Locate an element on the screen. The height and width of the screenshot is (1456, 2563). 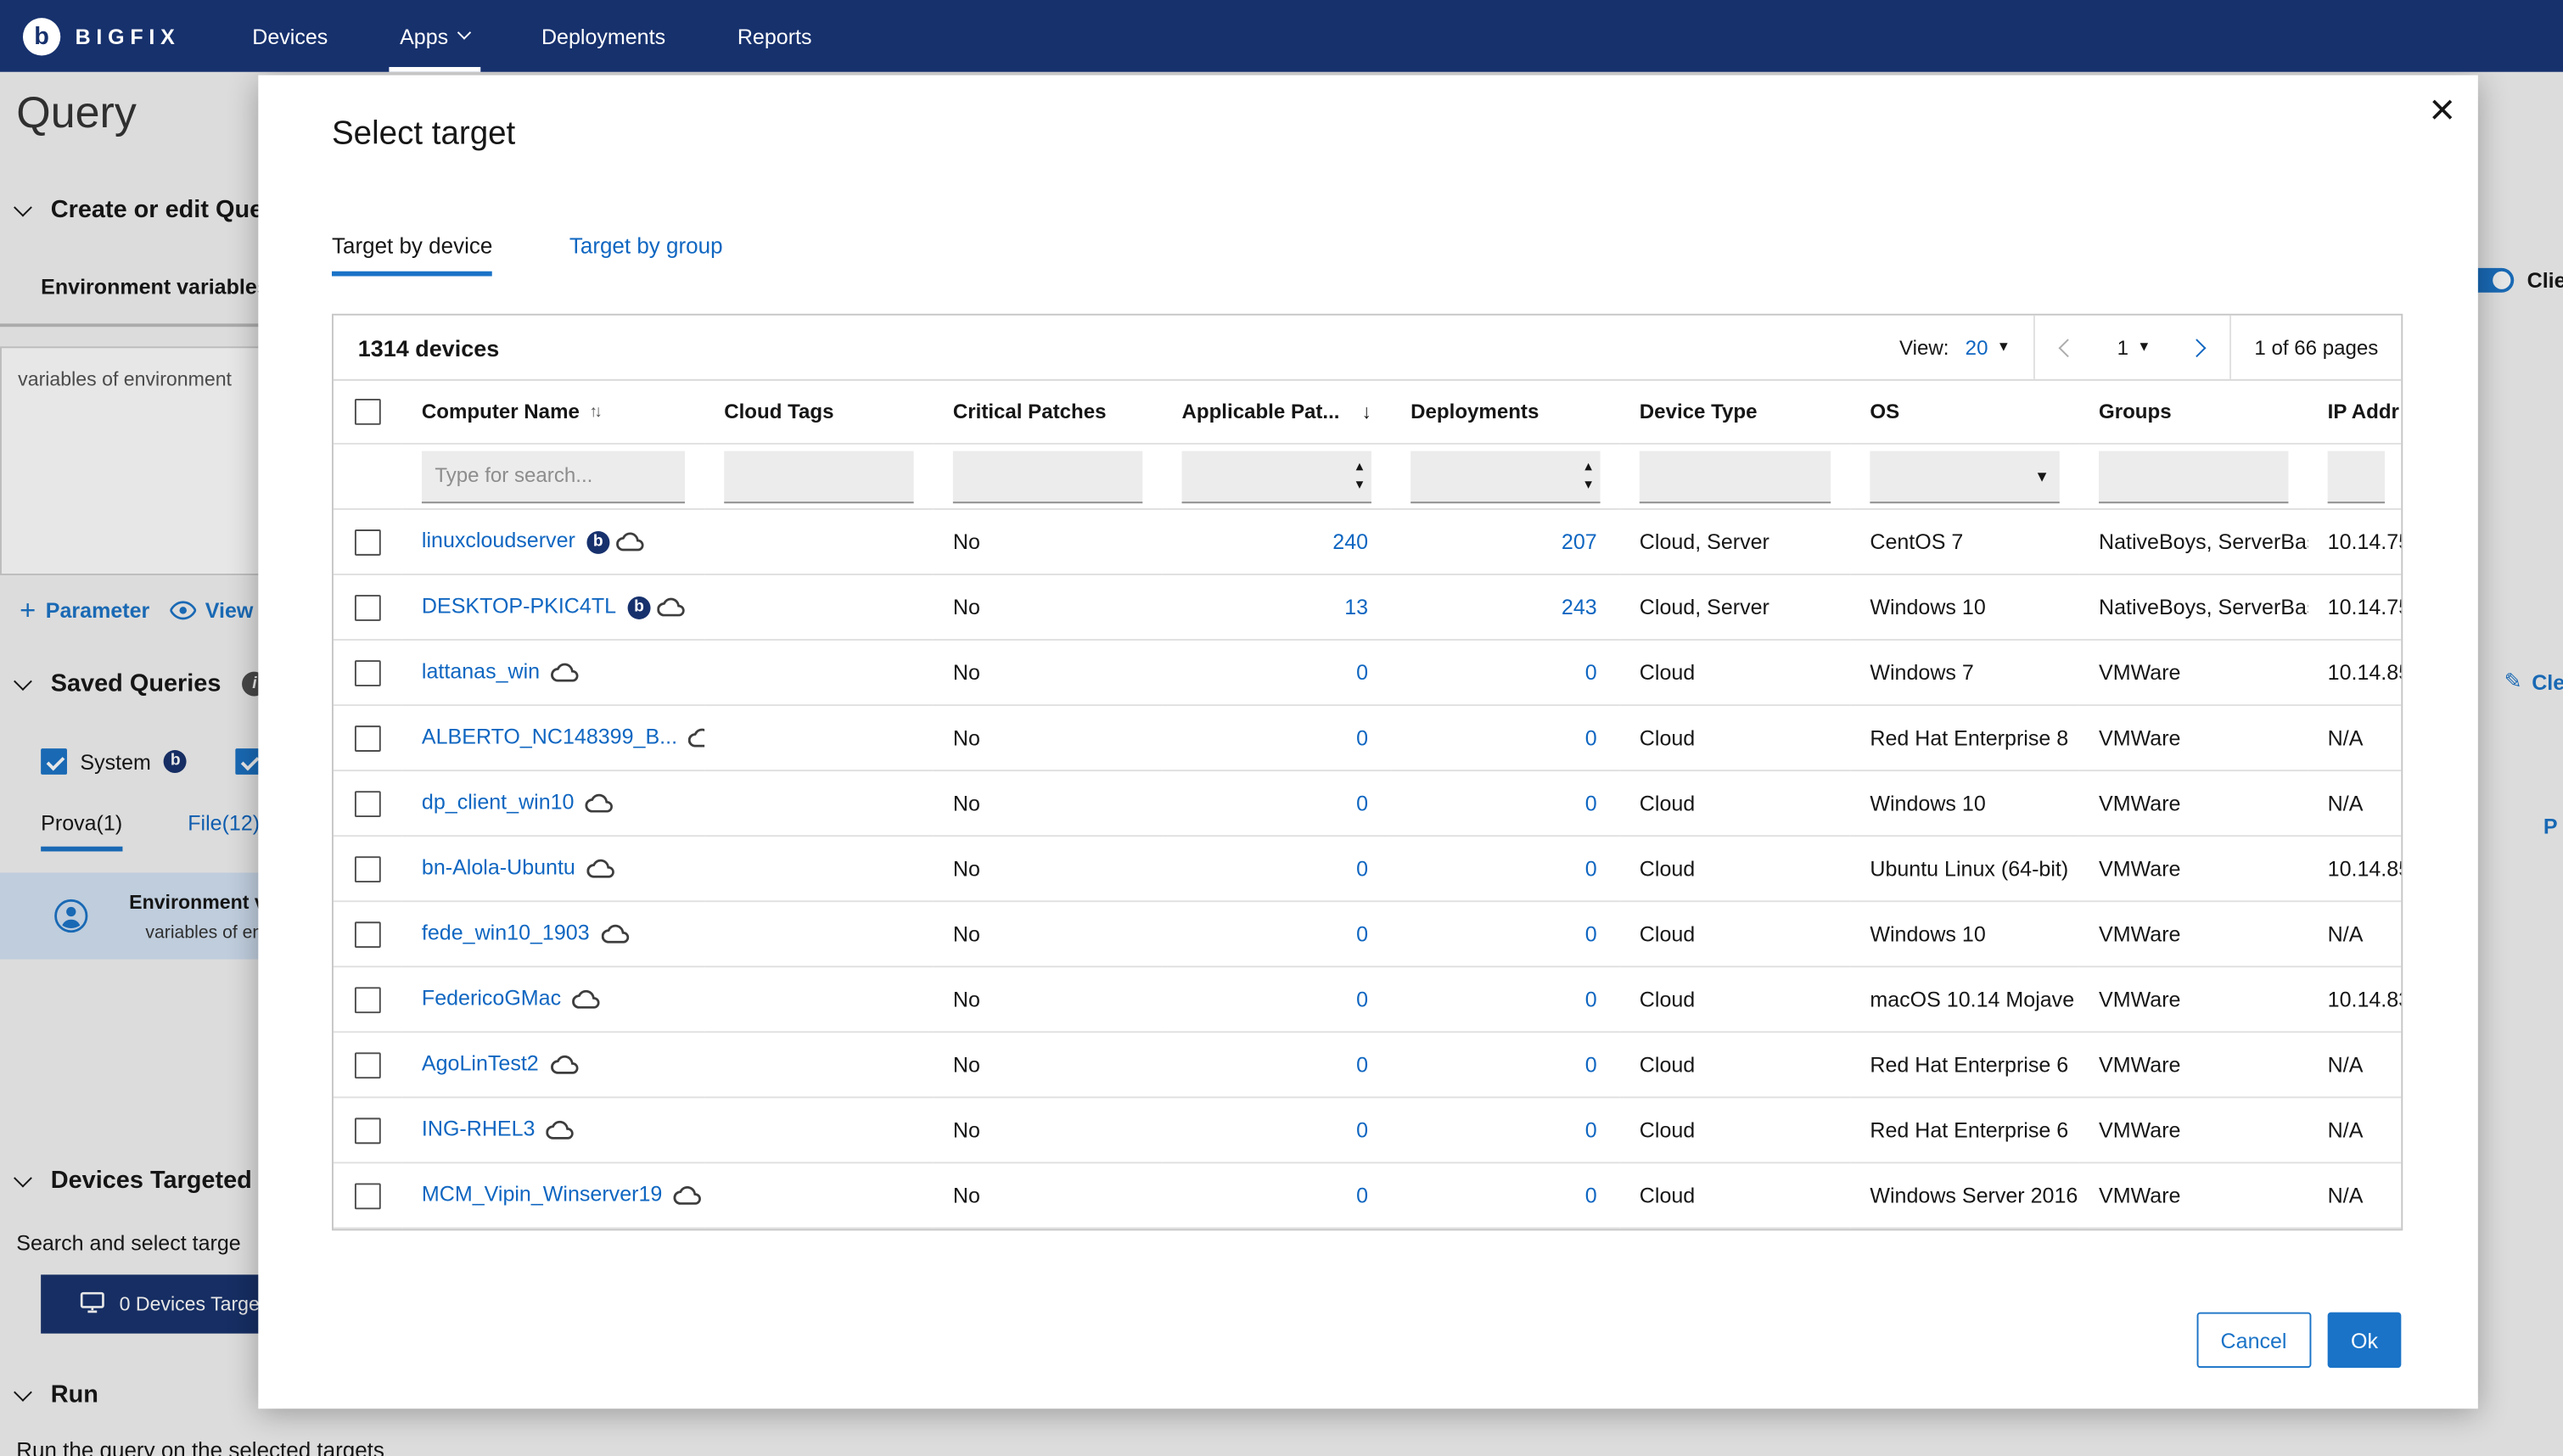
column-header-os: OS is located at coordinates (1965, 412).